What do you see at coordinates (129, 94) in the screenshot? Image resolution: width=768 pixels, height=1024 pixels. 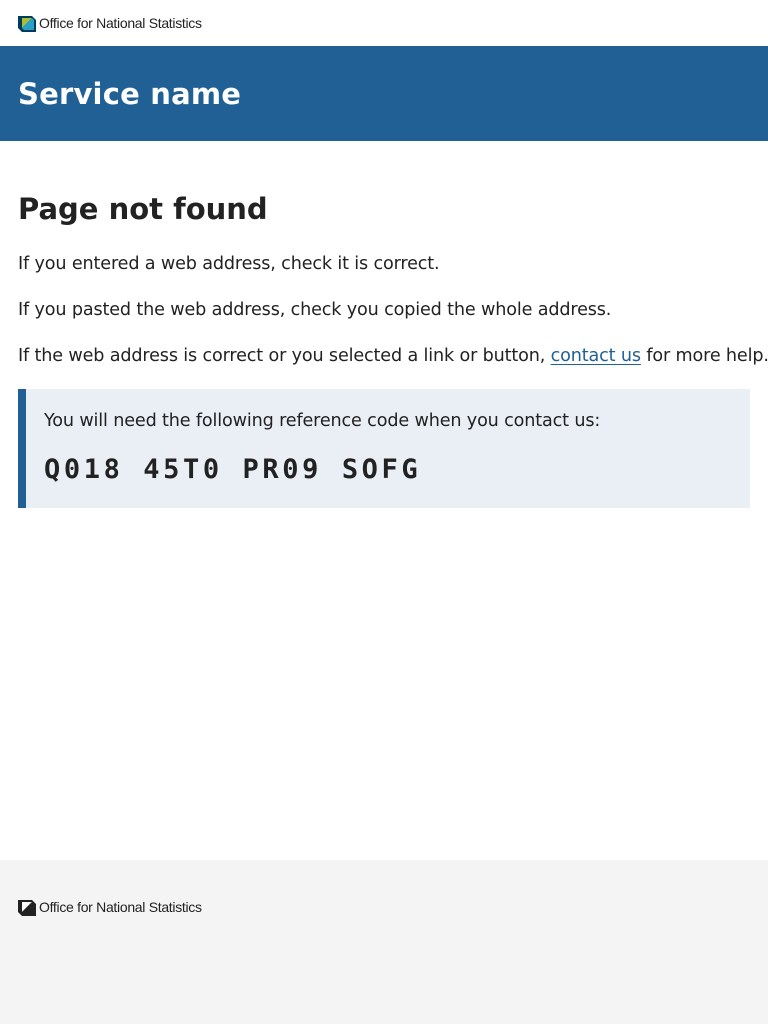 I see `service-name-link: Service name` at bounding box center [129, 94].